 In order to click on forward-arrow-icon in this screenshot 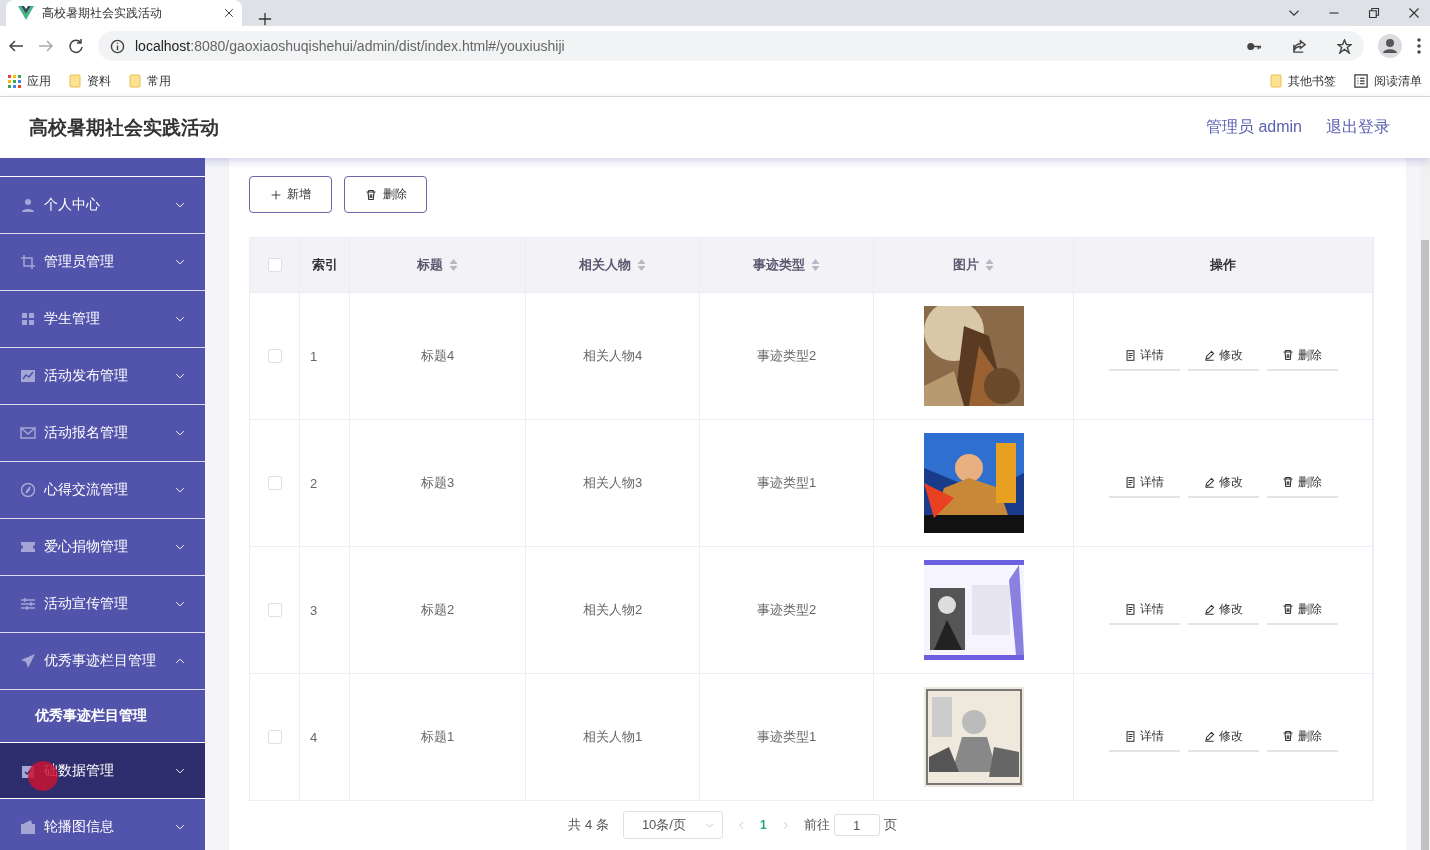, I will do `click(46, 46)`.